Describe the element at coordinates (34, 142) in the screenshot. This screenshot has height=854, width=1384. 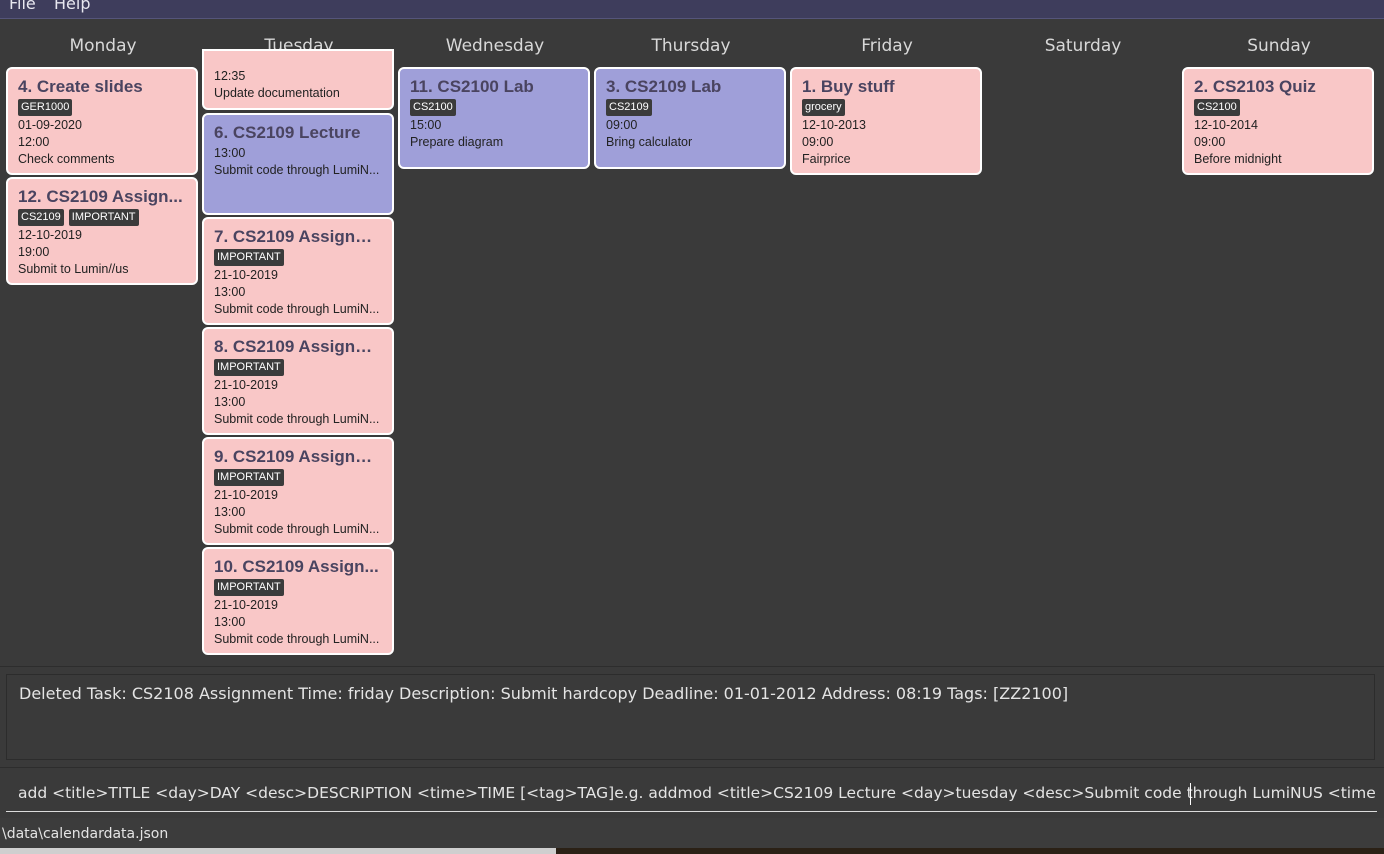
I see `task-time: 12:00` at that location.